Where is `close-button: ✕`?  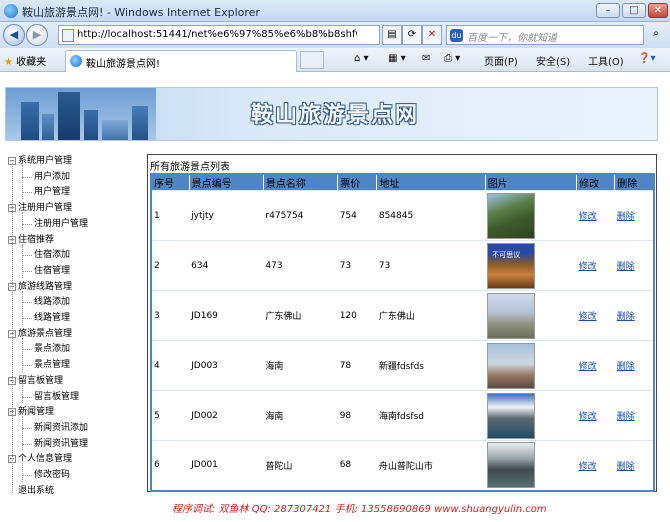
close-button: ✕ is located at coordinates (658, 10).